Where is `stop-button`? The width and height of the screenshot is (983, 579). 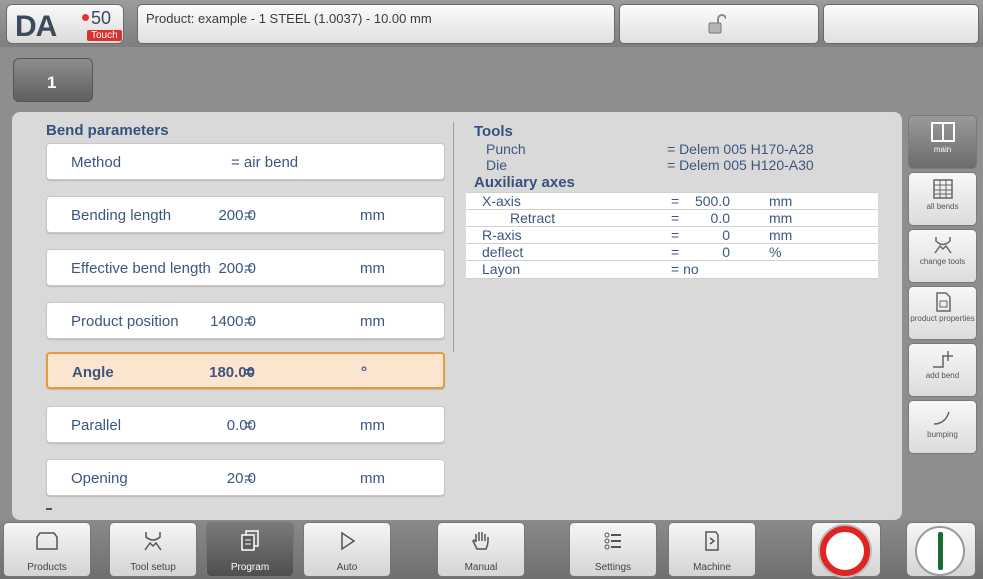 stop-button is located at coordinates (846, 549).